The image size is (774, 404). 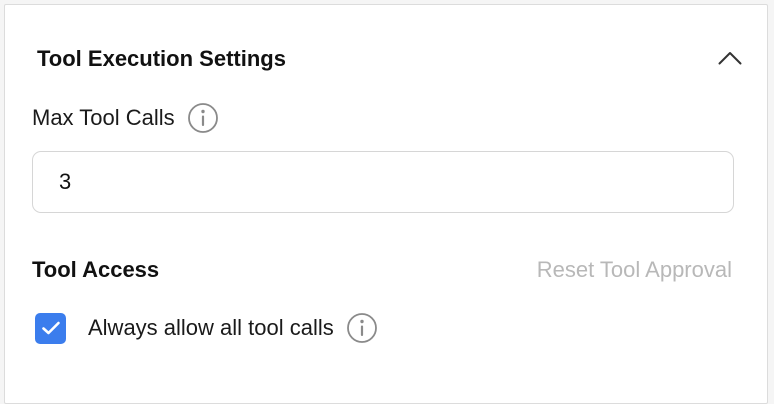 What do you see at coordinates (383, 270) in the screenshot?
I see `tool-access-row: Tool Access Reset Tool Approval` at bounding box center [383, 270].